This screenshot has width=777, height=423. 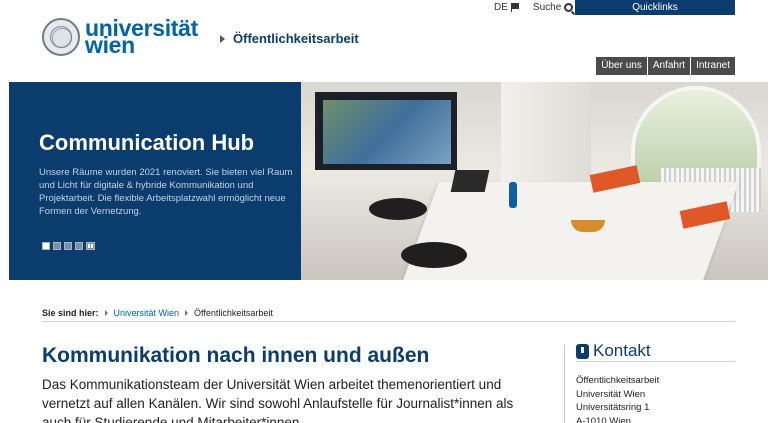 What do you see at coordinates (233, 313) in the screenshot?
I see `breadcrumb-item-current: Öffentlichkeitsarbeit` at bounding box center [233, 313].